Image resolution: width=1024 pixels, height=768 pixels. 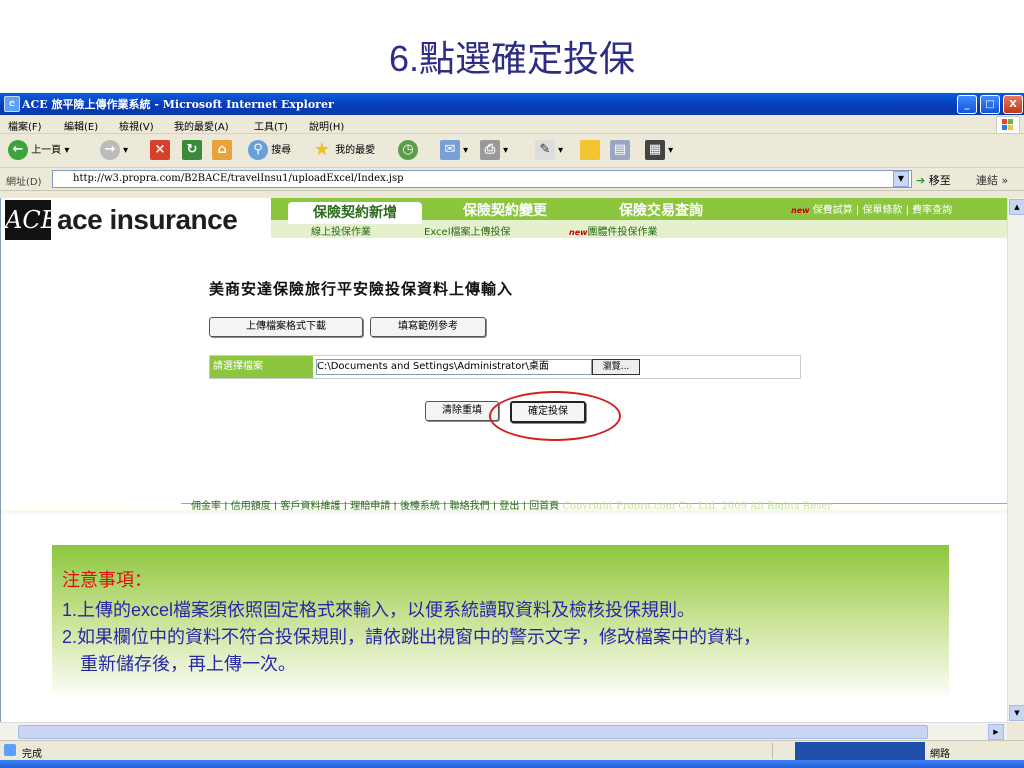 I want to click on mail-icon: ✉, so click(x=450, y=150).